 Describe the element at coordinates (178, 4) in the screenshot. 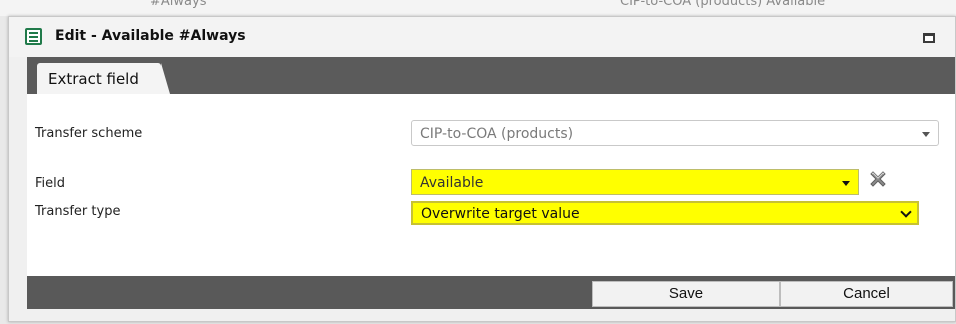

I see `background-left-text: #Always` at that location.